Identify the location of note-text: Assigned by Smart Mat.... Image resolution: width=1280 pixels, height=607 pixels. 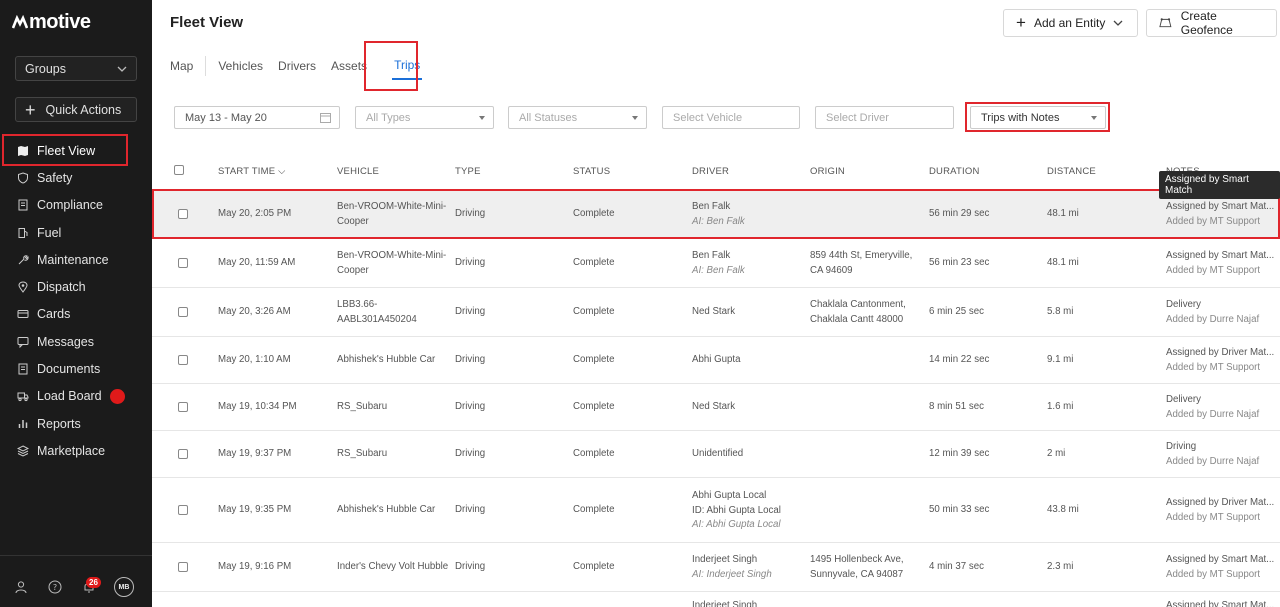
(1220, 603).